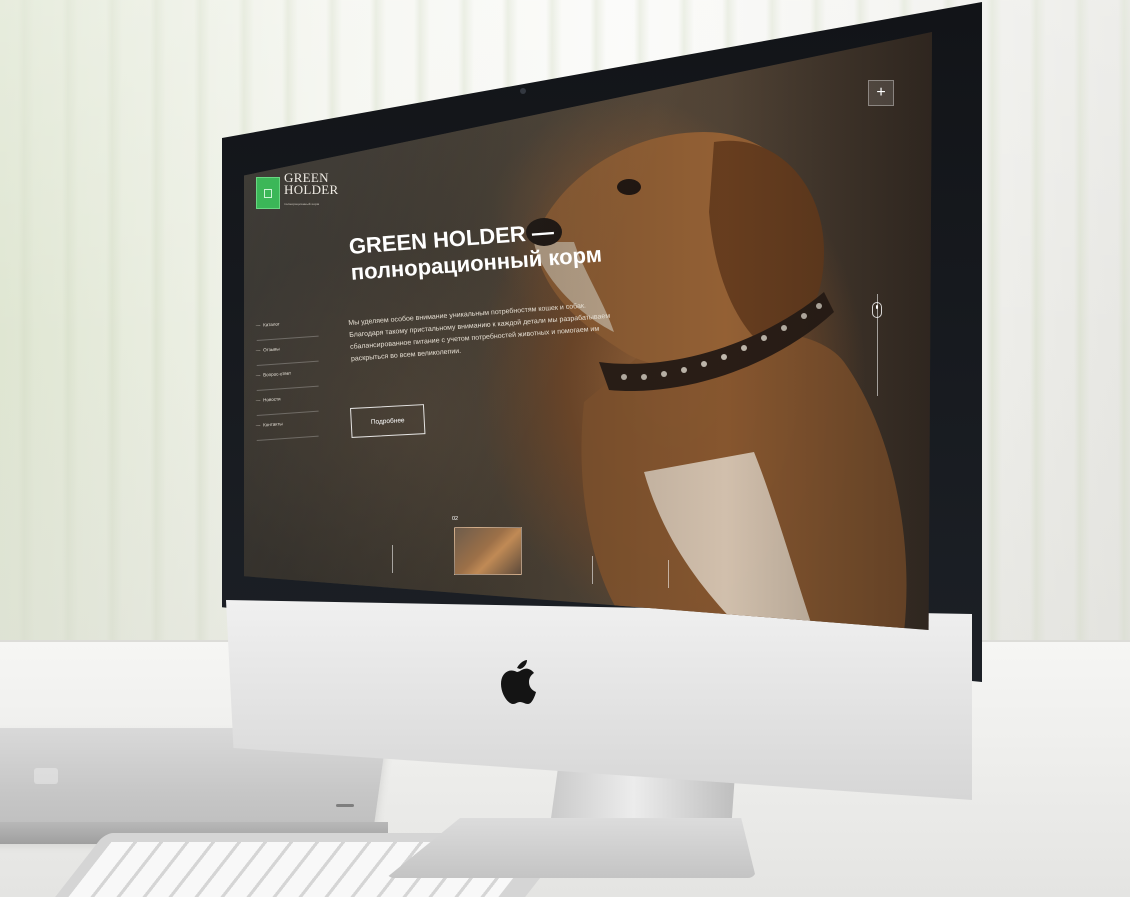 This screenshot has width=1130, height=897. I want to click on apple-logo-icon, so click(518, 682).